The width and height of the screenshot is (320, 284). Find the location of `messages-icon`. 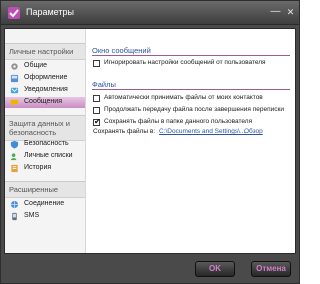

messages-icon is located at coordinates (14, 103).